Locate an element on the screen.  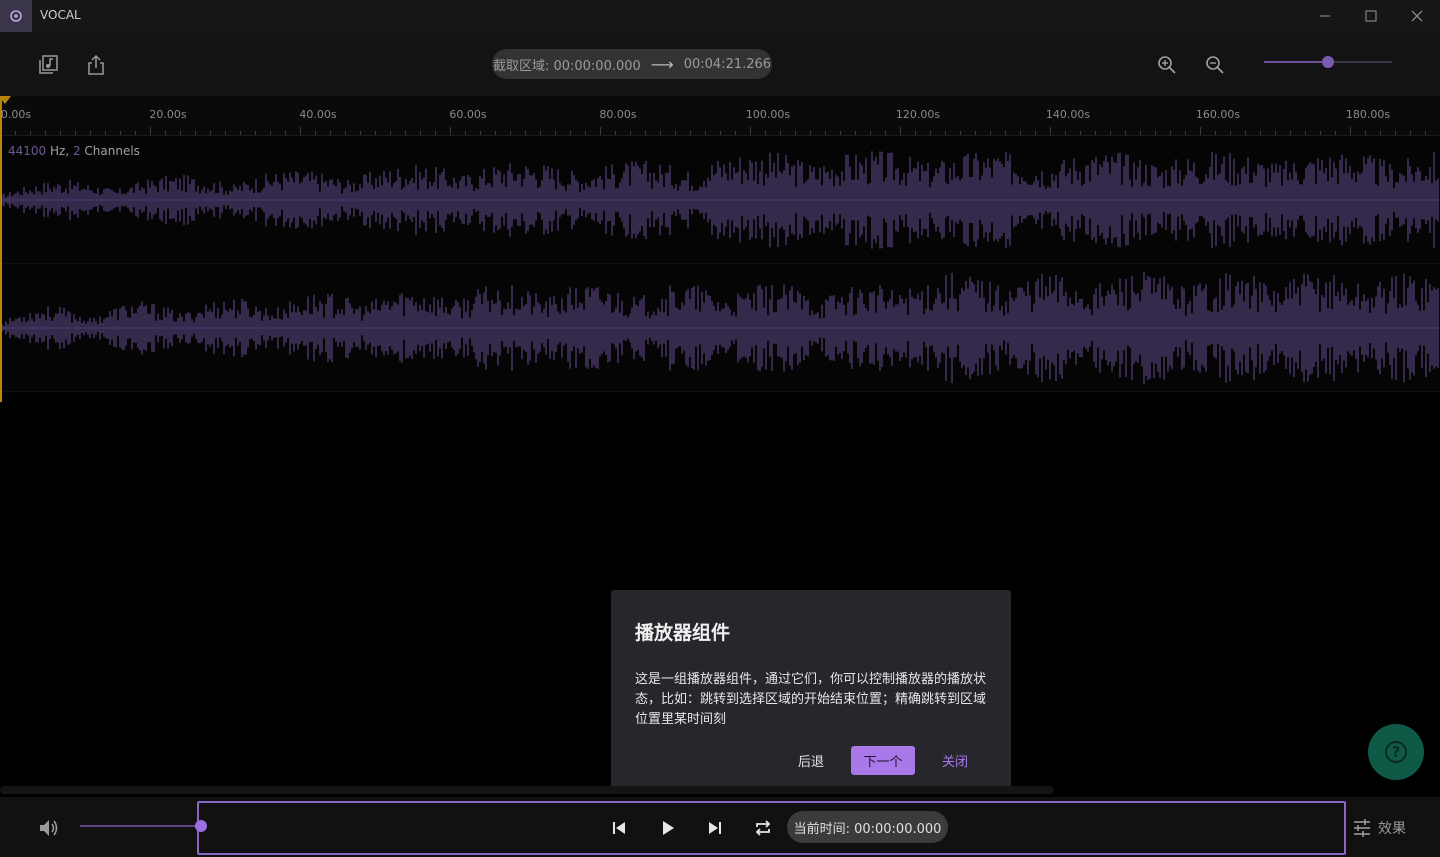
channel-1-track is located at coordinates (720, 200).